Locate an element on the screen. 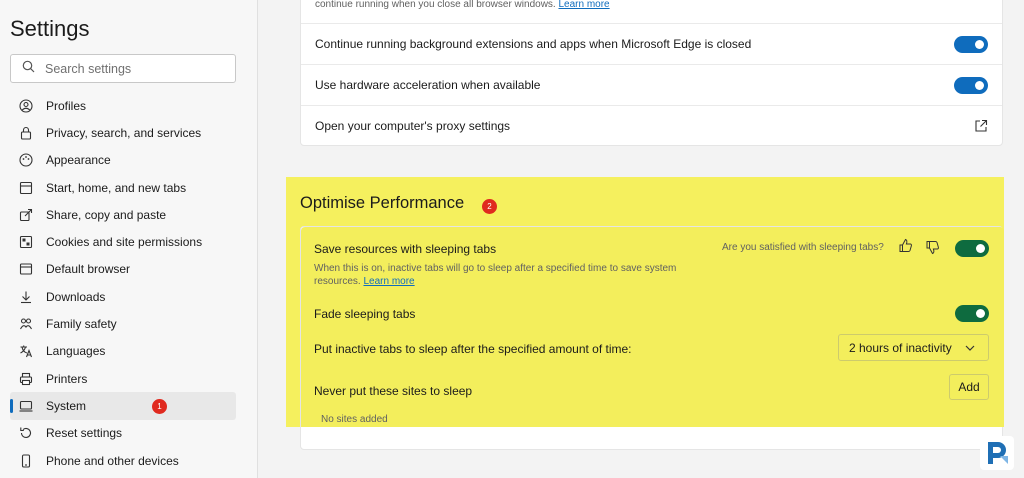 The image size is (1024, 478). search-input is located at coordinates (135, 68).